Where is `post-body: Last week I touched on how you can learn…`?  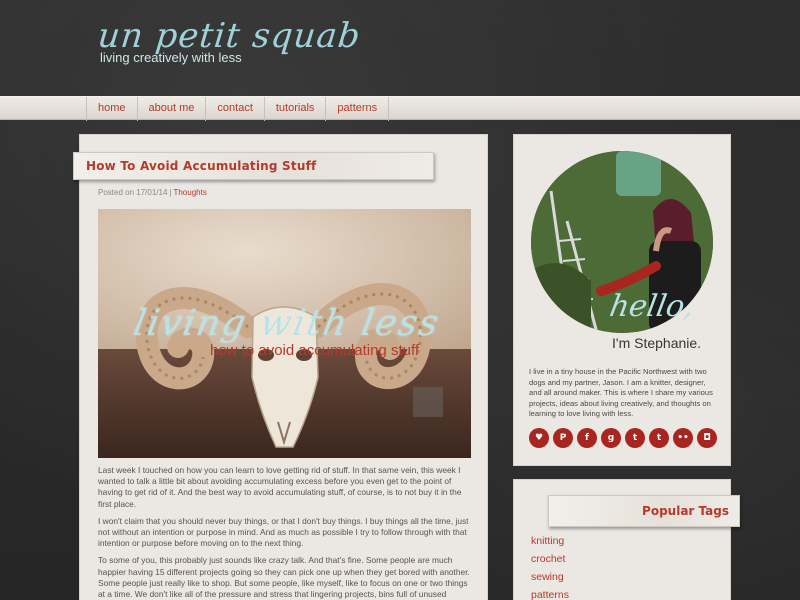
post-body: Last week I touched on how you can learn… is located at coordinates (284, 532).